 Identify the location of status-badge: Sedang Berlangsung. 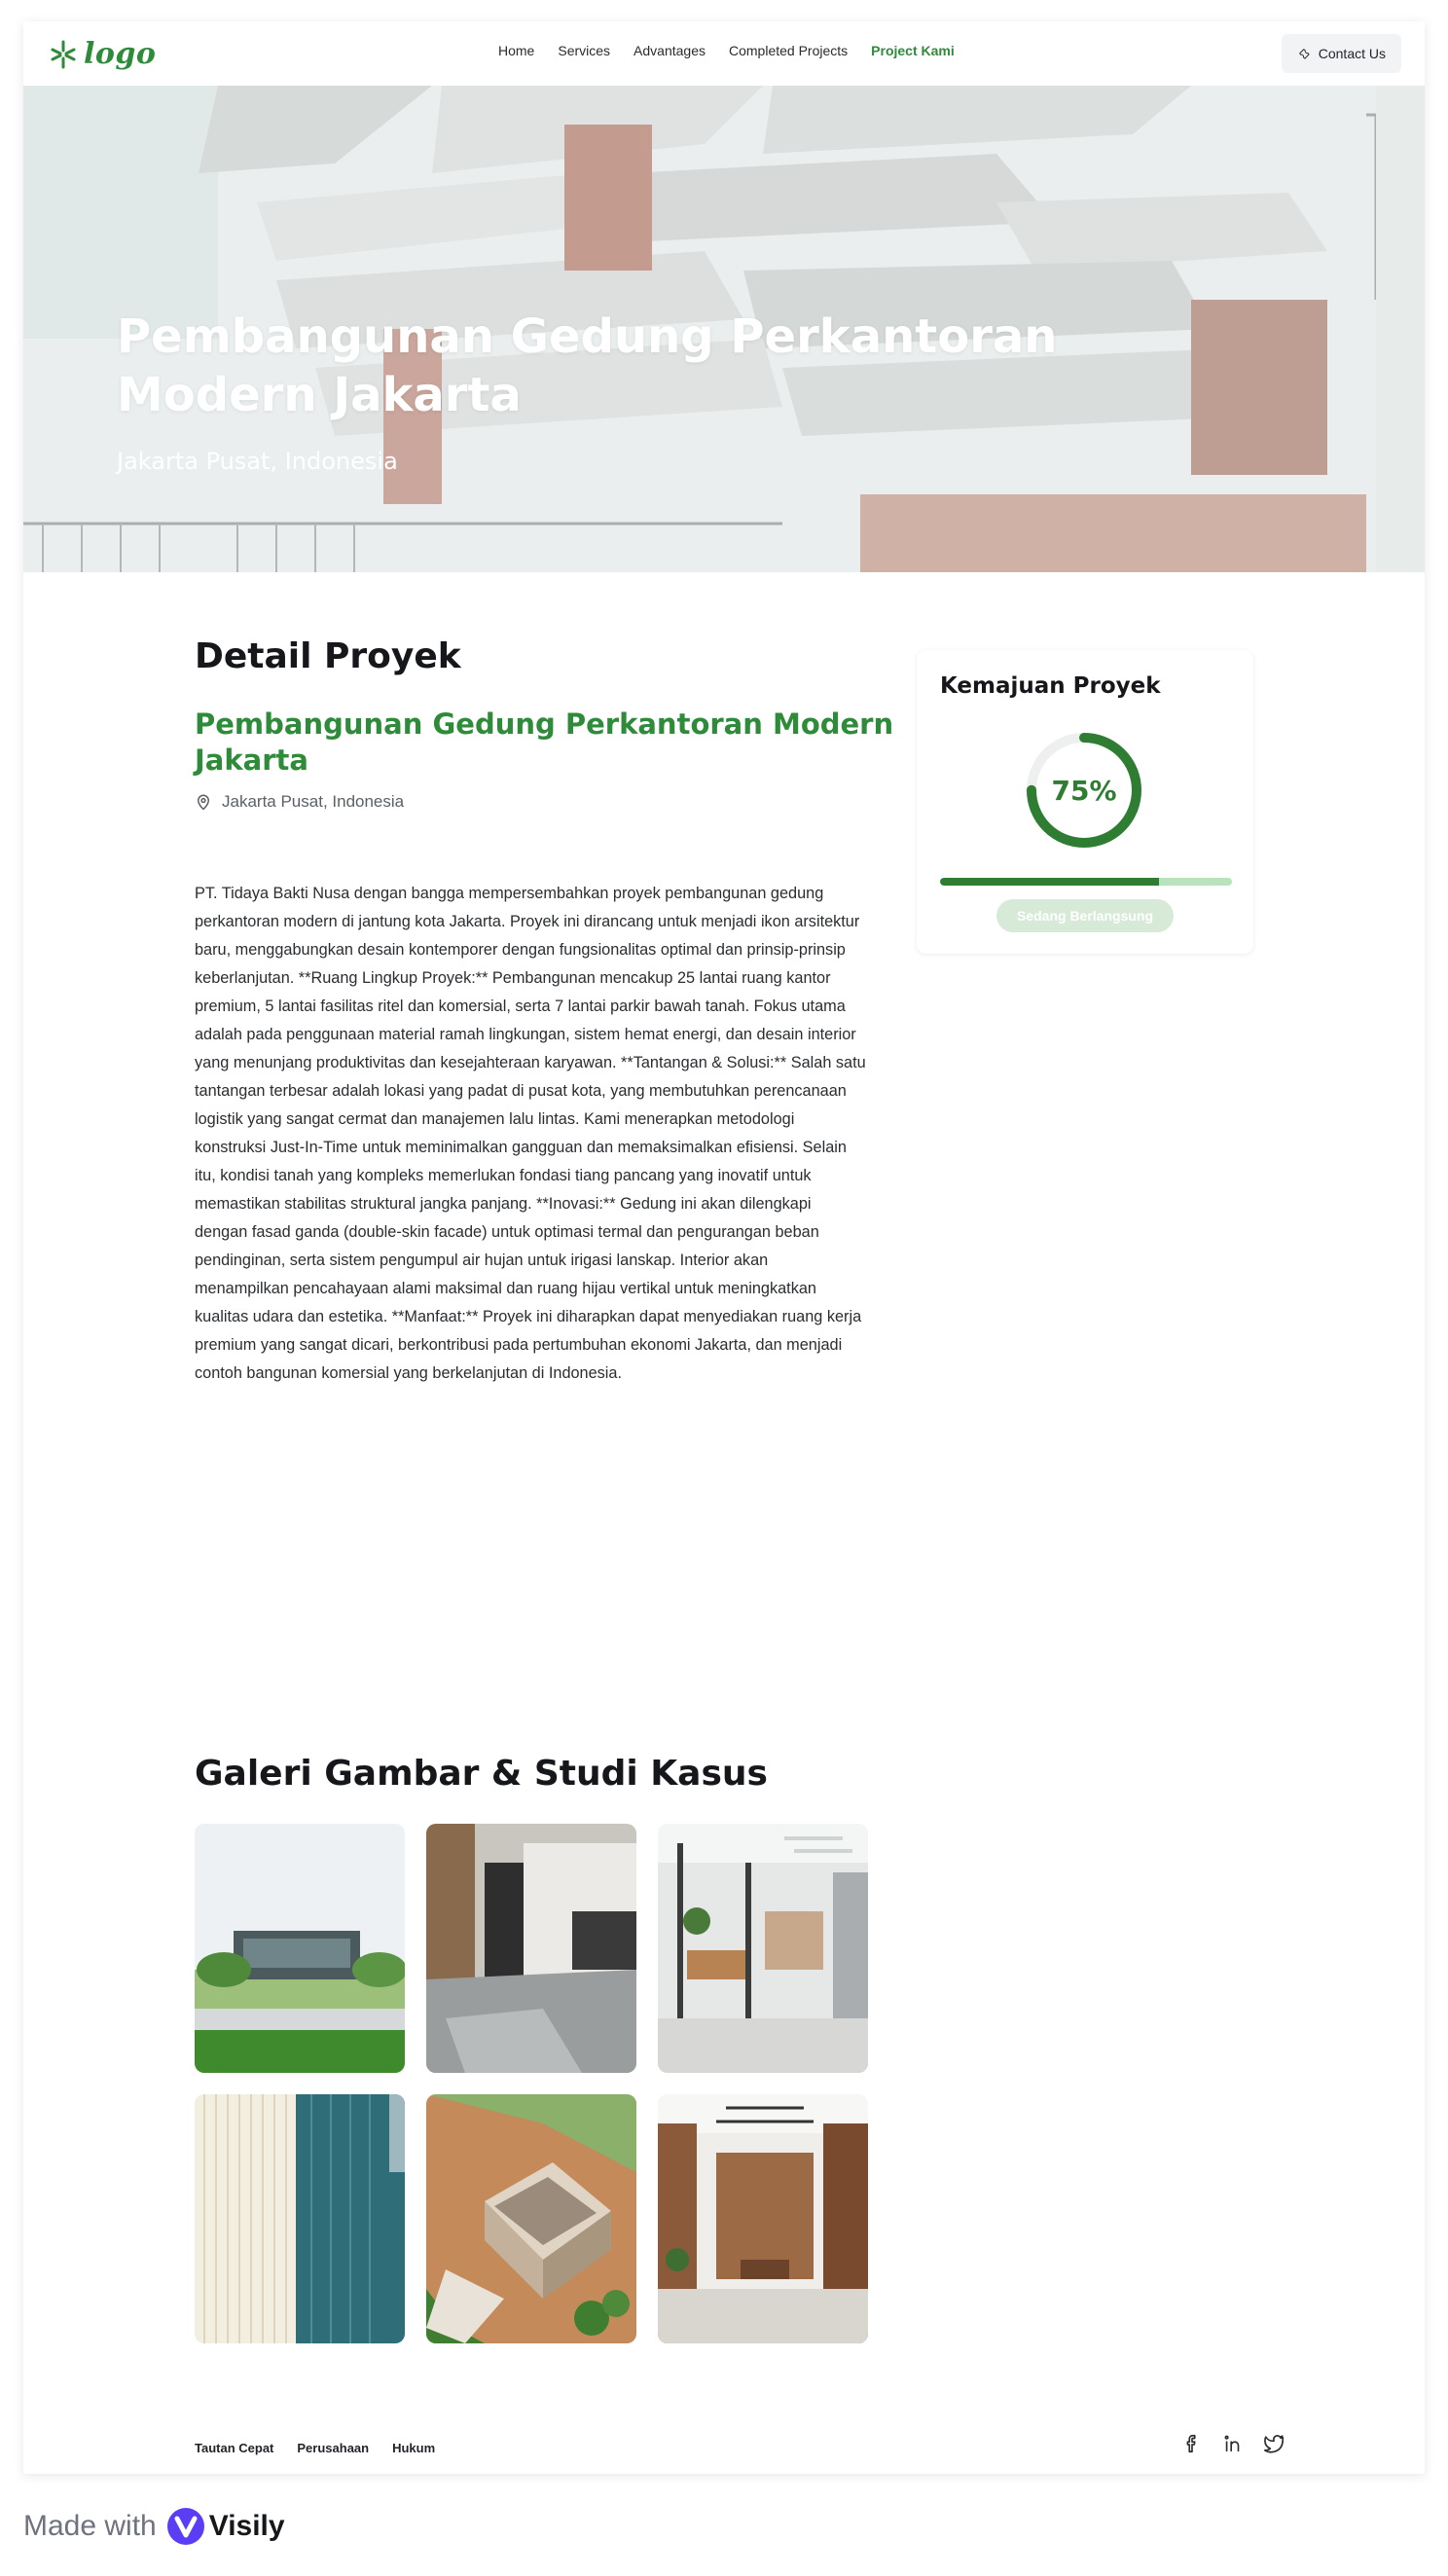
(1085, 915).